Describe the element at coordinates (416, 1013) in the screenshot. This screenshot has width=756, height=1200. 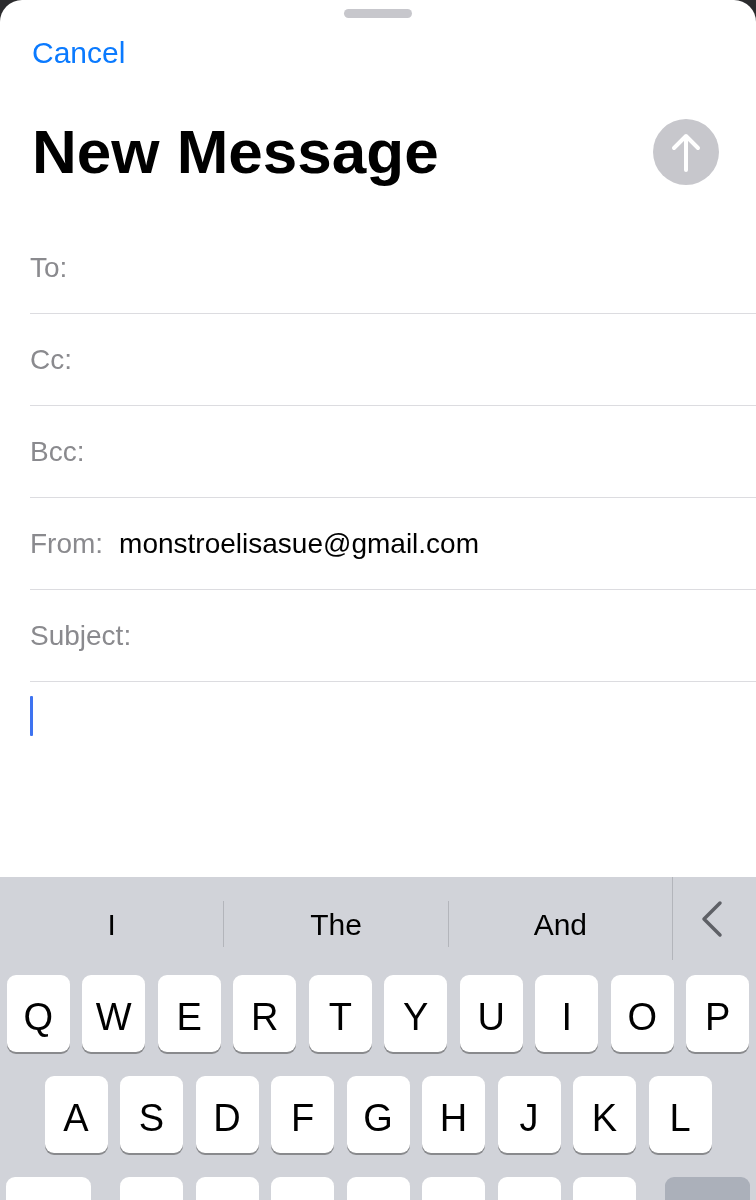
I see `keyboard-key: Y` at that location.